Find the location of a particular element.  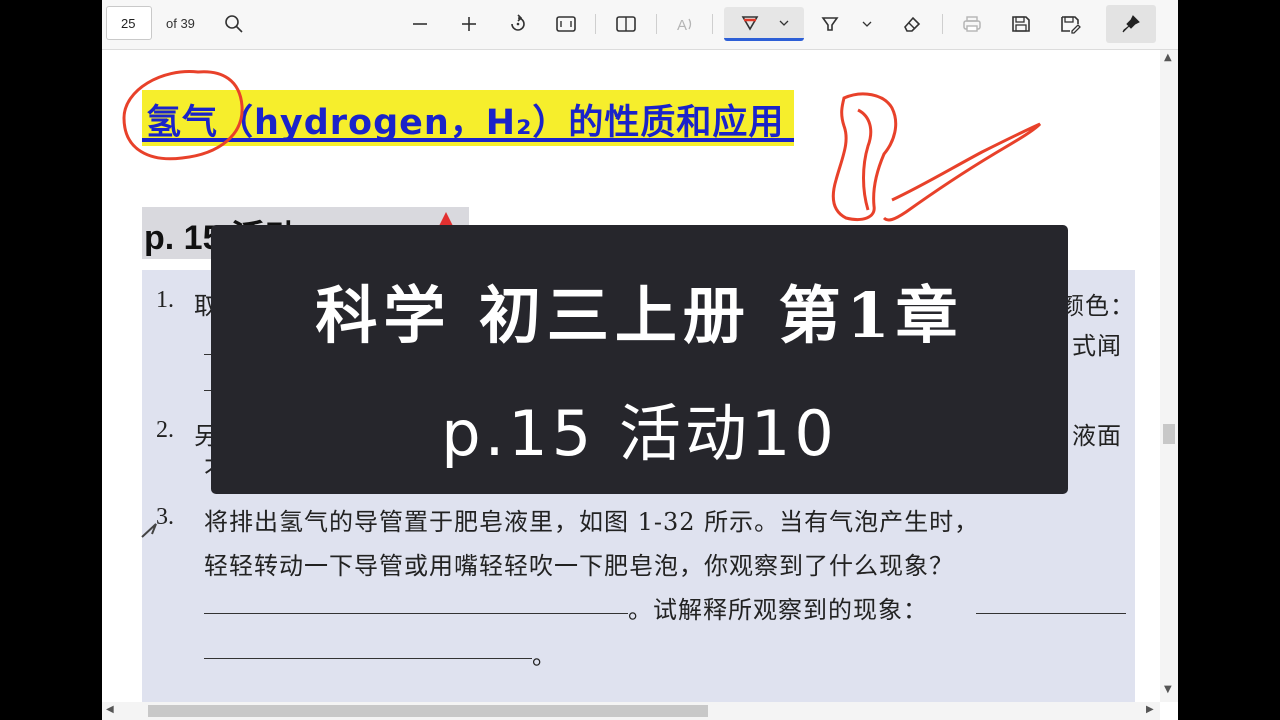

print-icon is located at coordinates (972, 24).